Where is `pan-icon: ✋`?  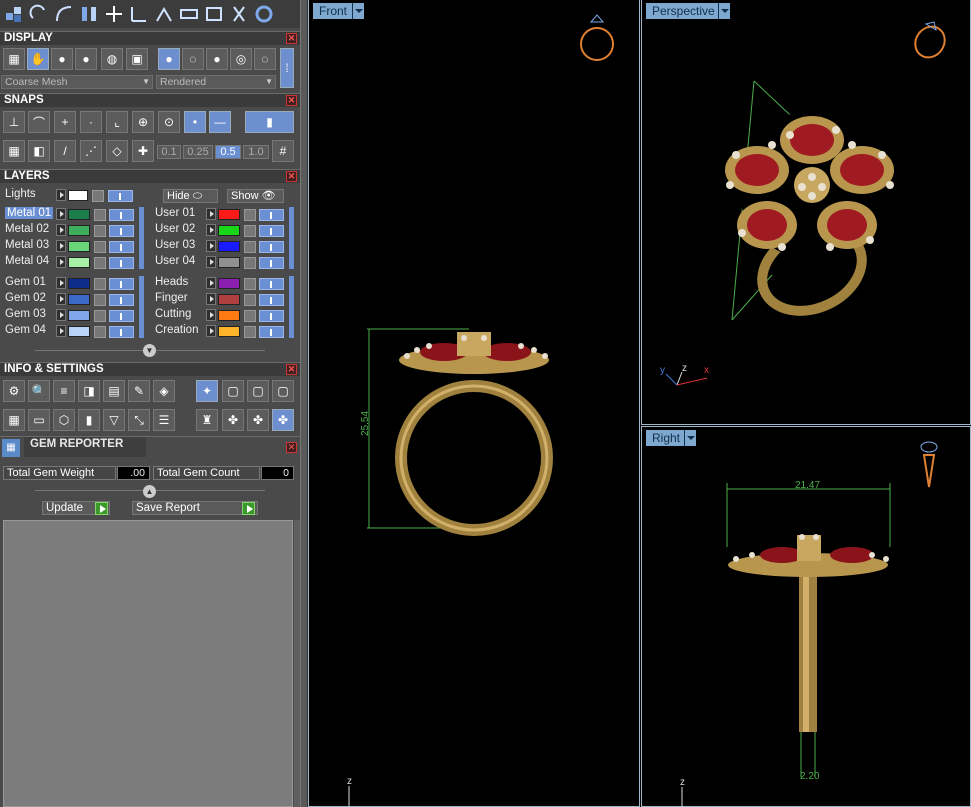 pan-icon: ✋ is located at coordinates (38, 59).